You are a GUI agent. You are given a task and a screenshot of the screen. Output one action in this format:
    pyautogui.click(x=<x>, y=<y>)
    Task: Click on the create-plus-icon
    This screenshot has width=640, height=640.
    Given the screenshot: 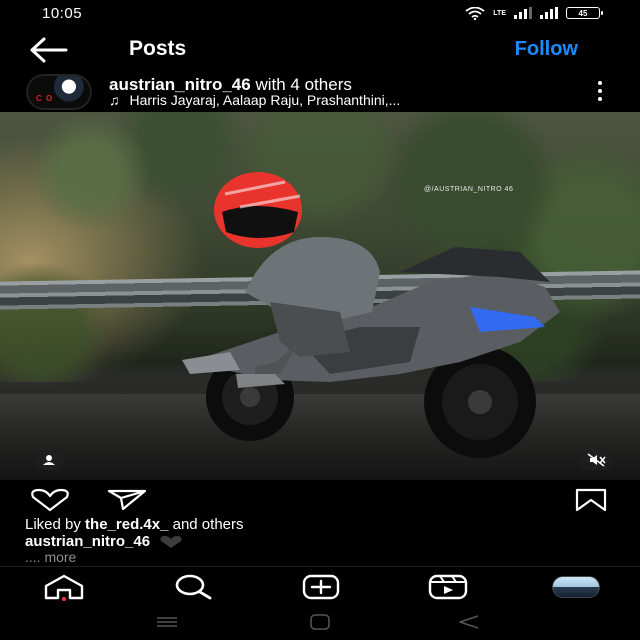 What is the action you would take?
    pyautogui.click(x=321, y=587)
    